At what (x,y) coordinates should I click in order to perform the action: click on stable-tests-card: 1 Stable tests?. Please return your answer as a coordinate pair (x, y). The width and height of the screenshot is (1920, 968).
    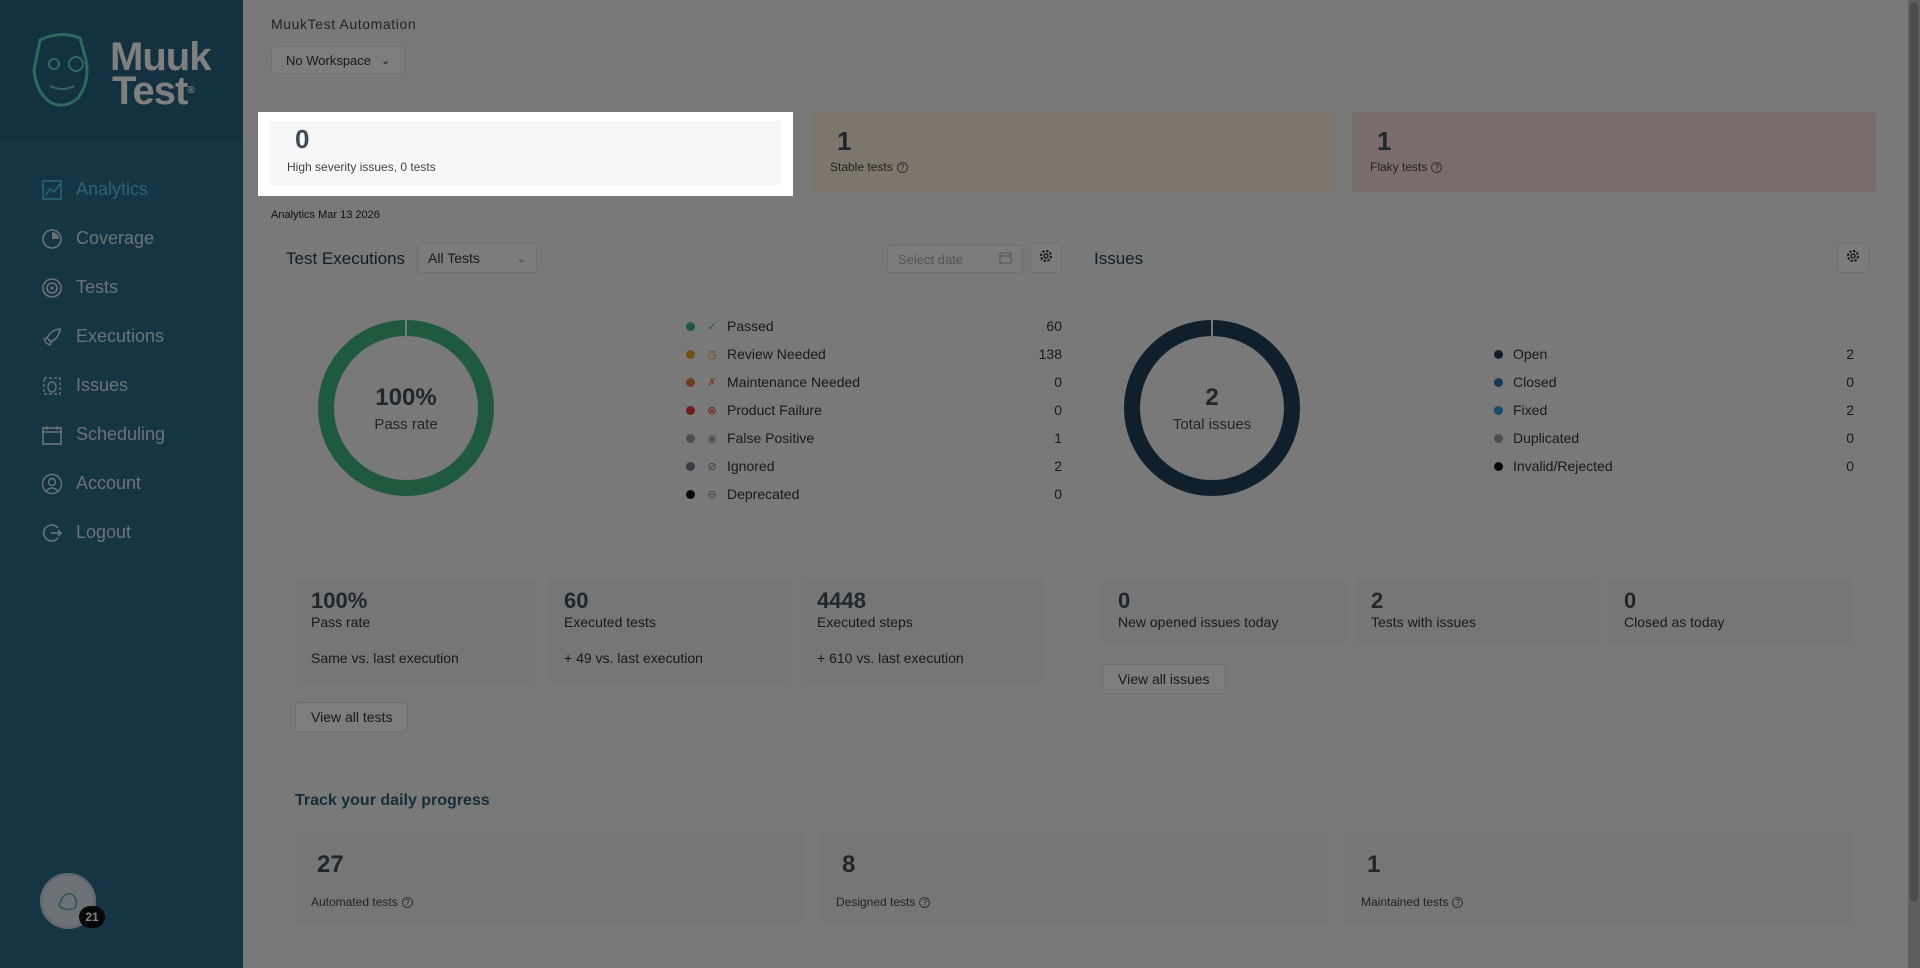
    Looking at the image, I should click on (1073, 152).